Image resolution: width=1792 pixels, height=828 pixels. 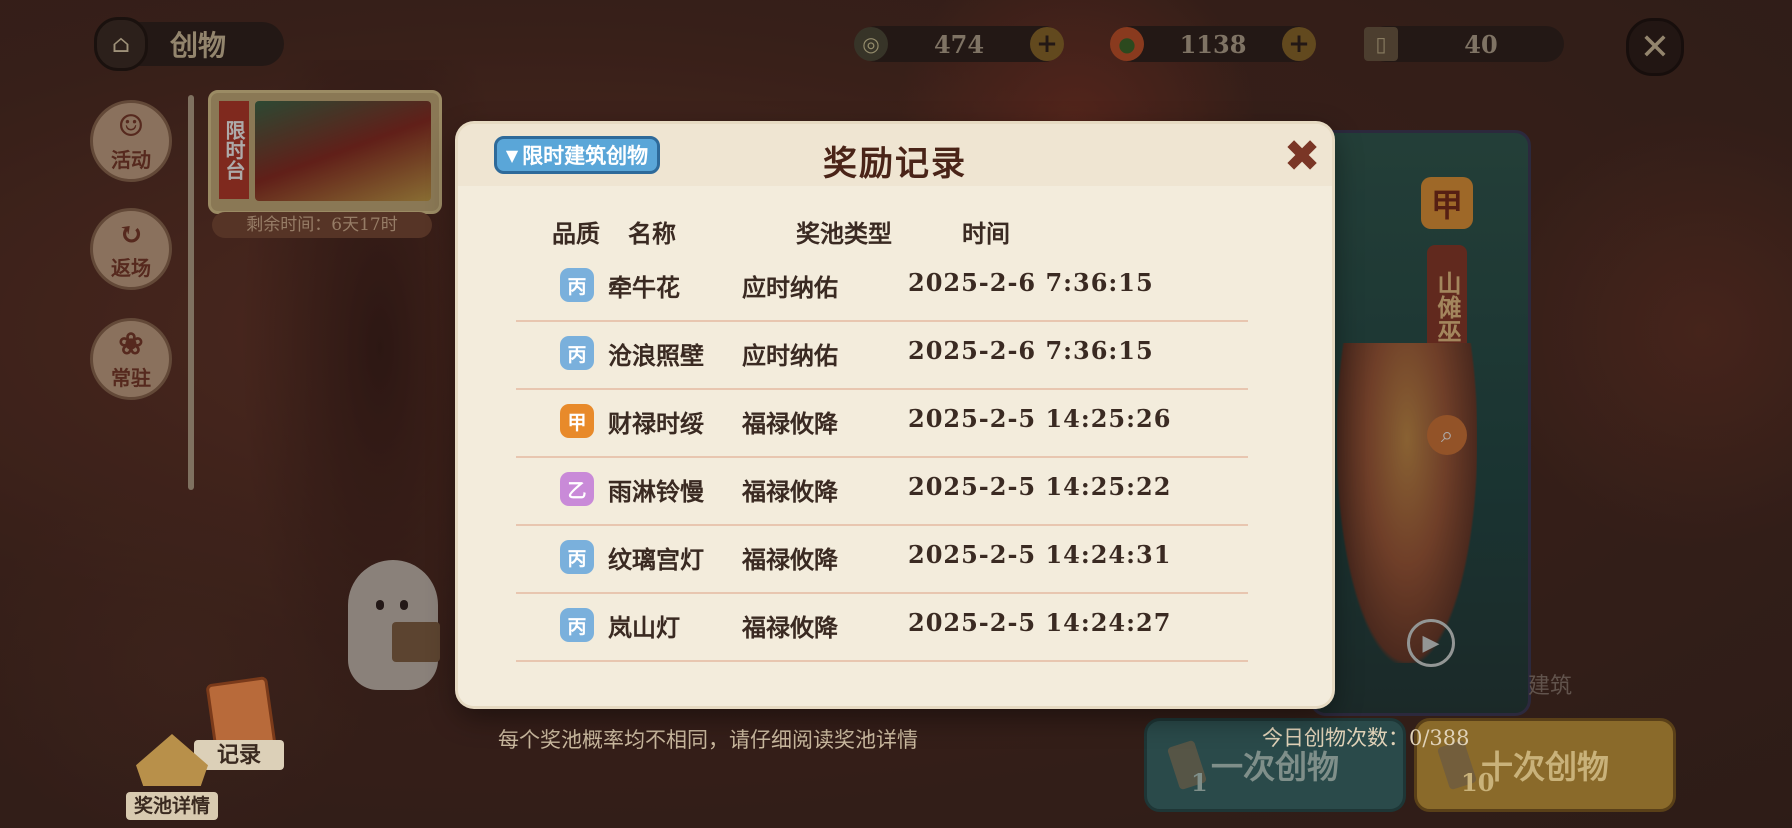 What do you see at coordinates (882, 628) in the screenshot?
I see `record-row: 丙 岚山灯 福禄攸降 2025-2-5 14:24:27` at bounding box center [882, 628].